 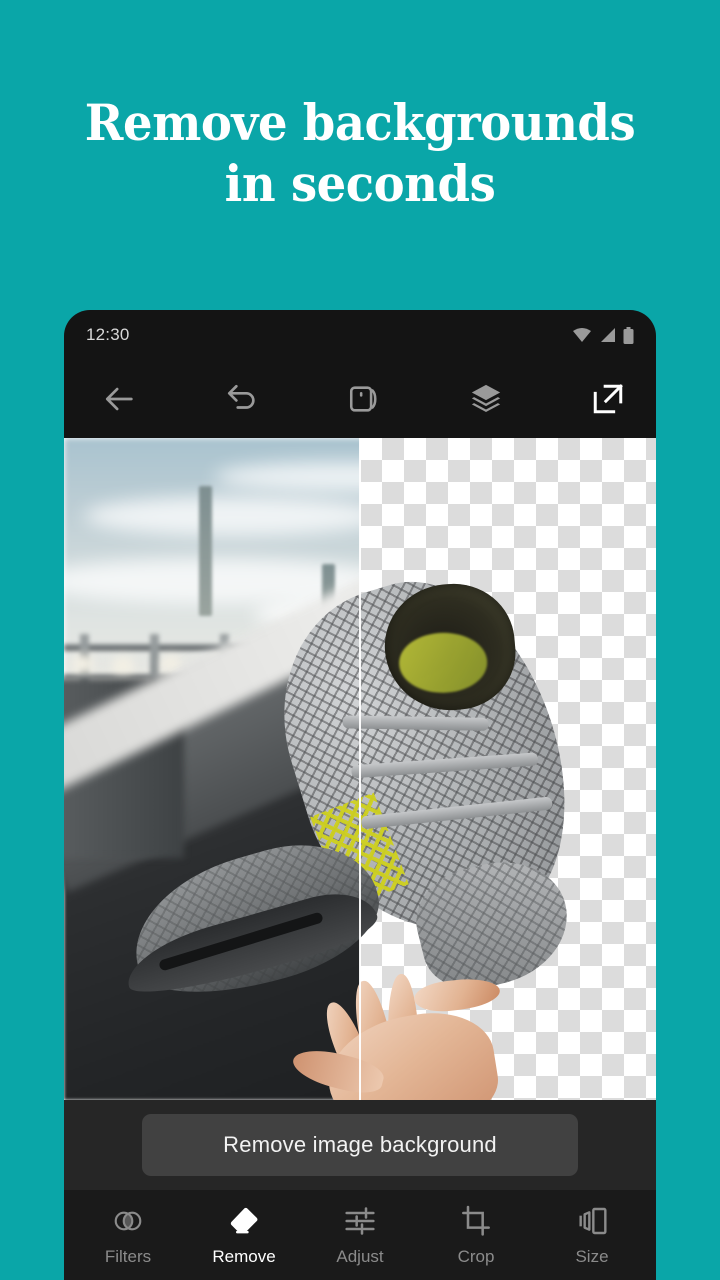 What do you see at coordinates (592, 1256) in the screenshot?
I see `nav-label-size: Size` at bounding box center [592, 1256].